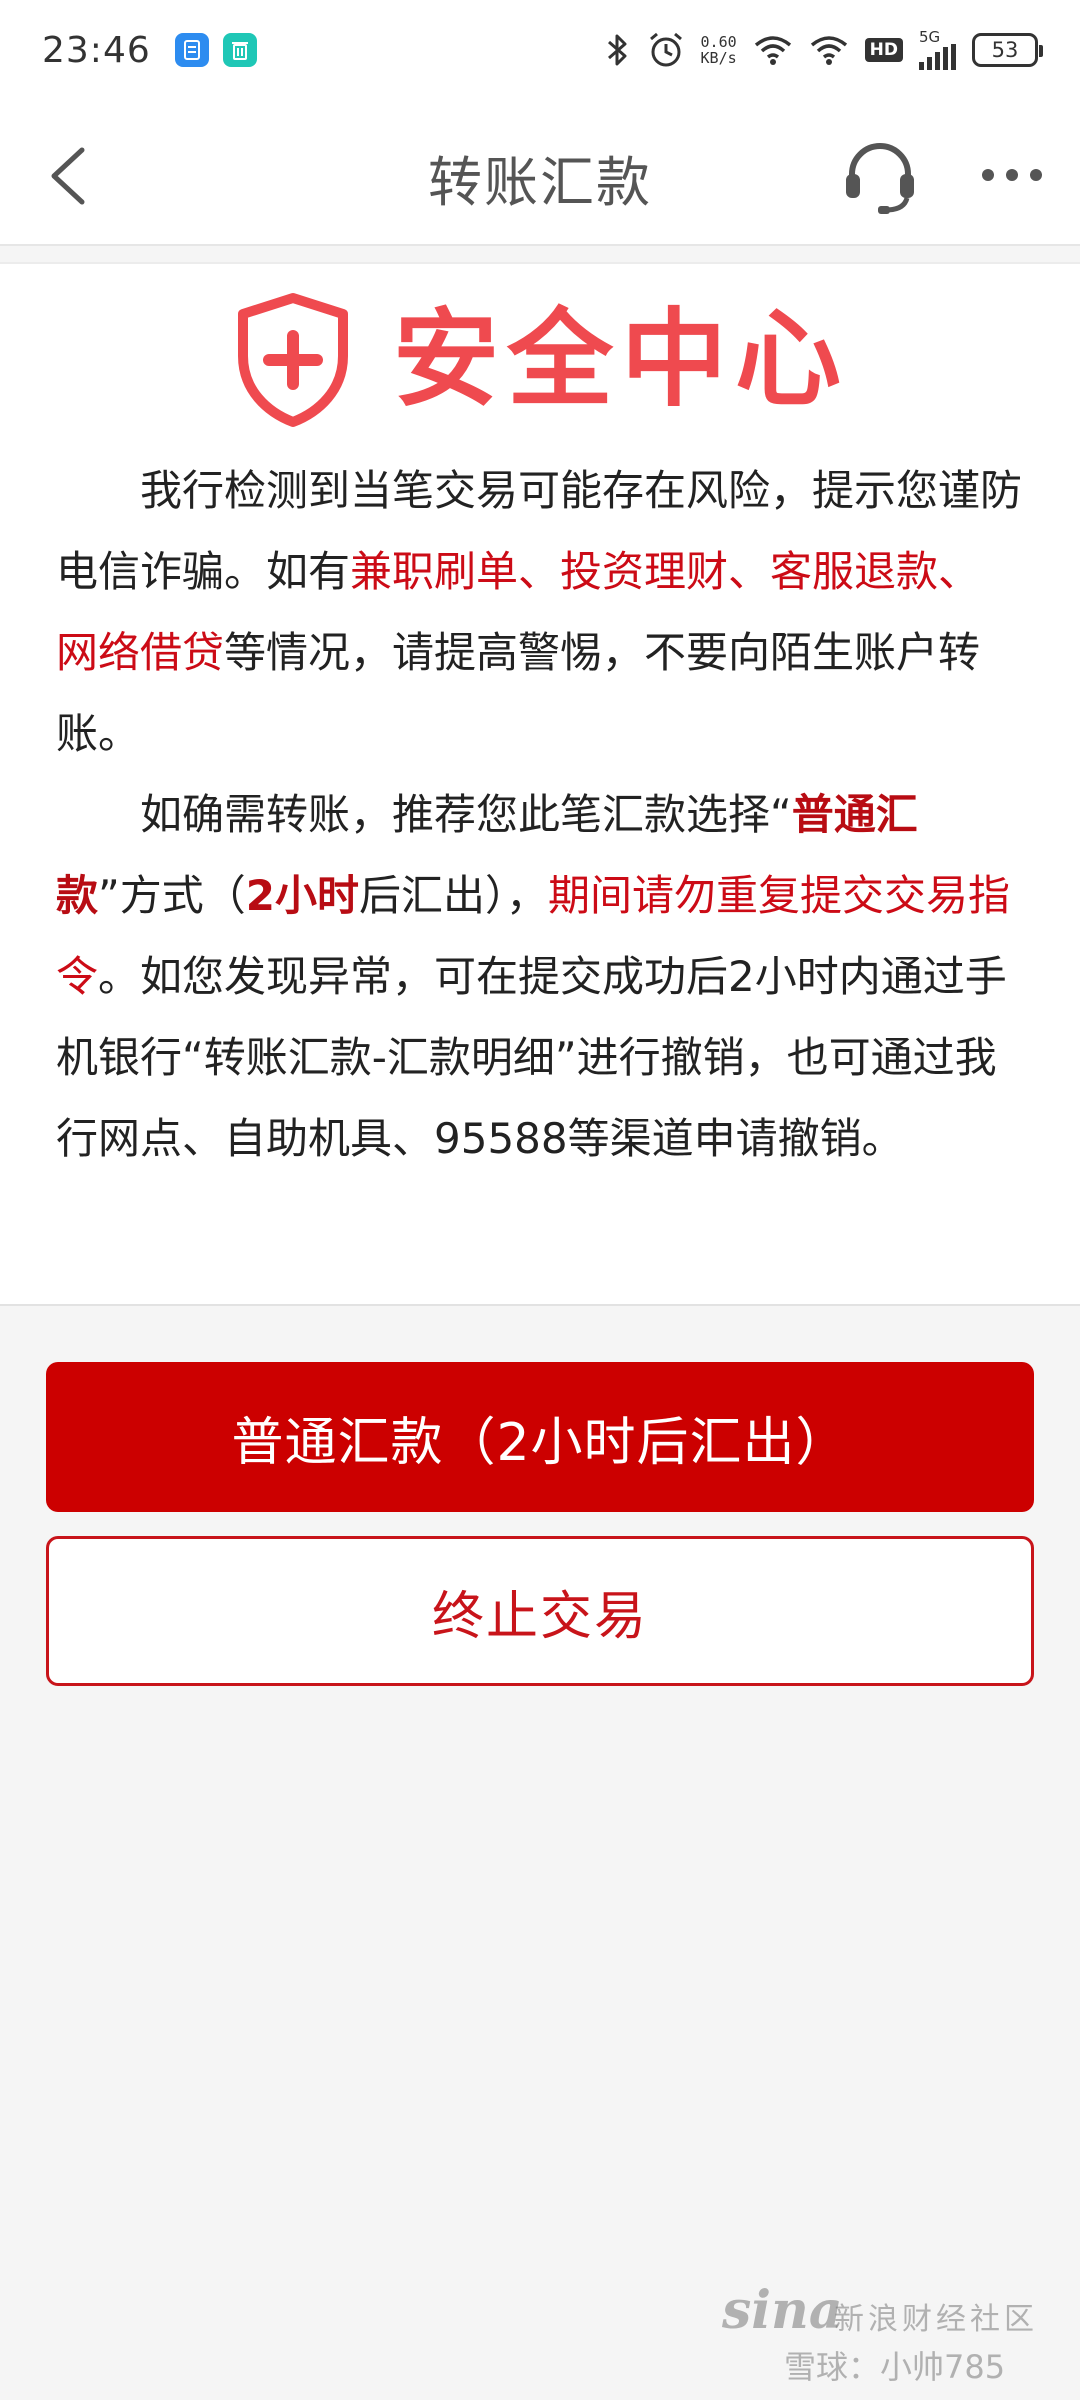 The image size is (1080, 2400). I want to click on battery-level: 53, so click(1005, 50).